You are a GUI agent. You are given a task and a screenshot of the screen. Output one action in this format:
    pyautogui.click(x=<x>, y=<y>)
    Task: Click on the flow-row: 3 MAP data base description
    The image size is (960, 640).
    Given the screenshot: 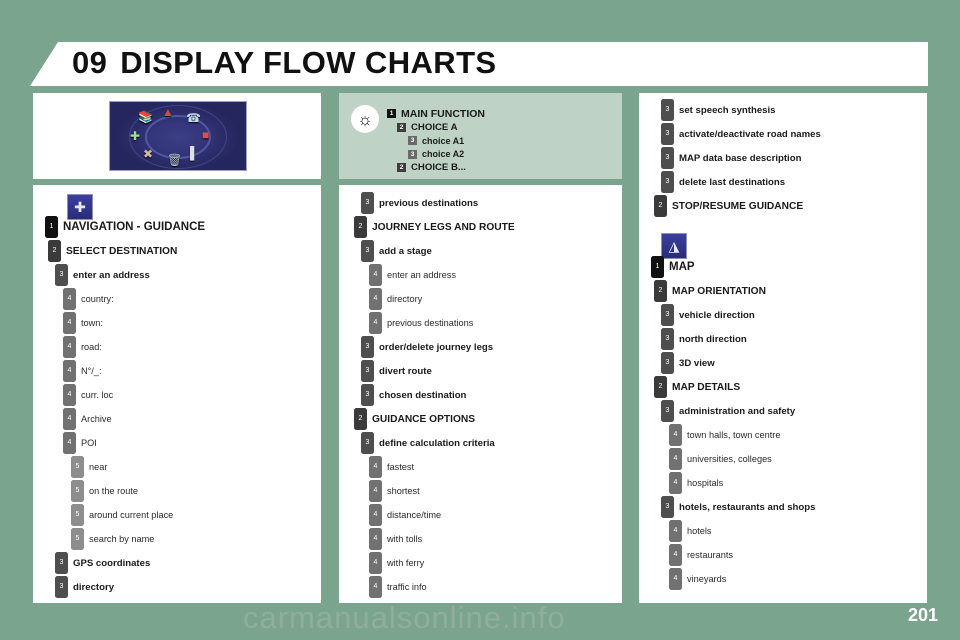 What is the action you would take?
    pyautogui.click(x=783, y=158)
    